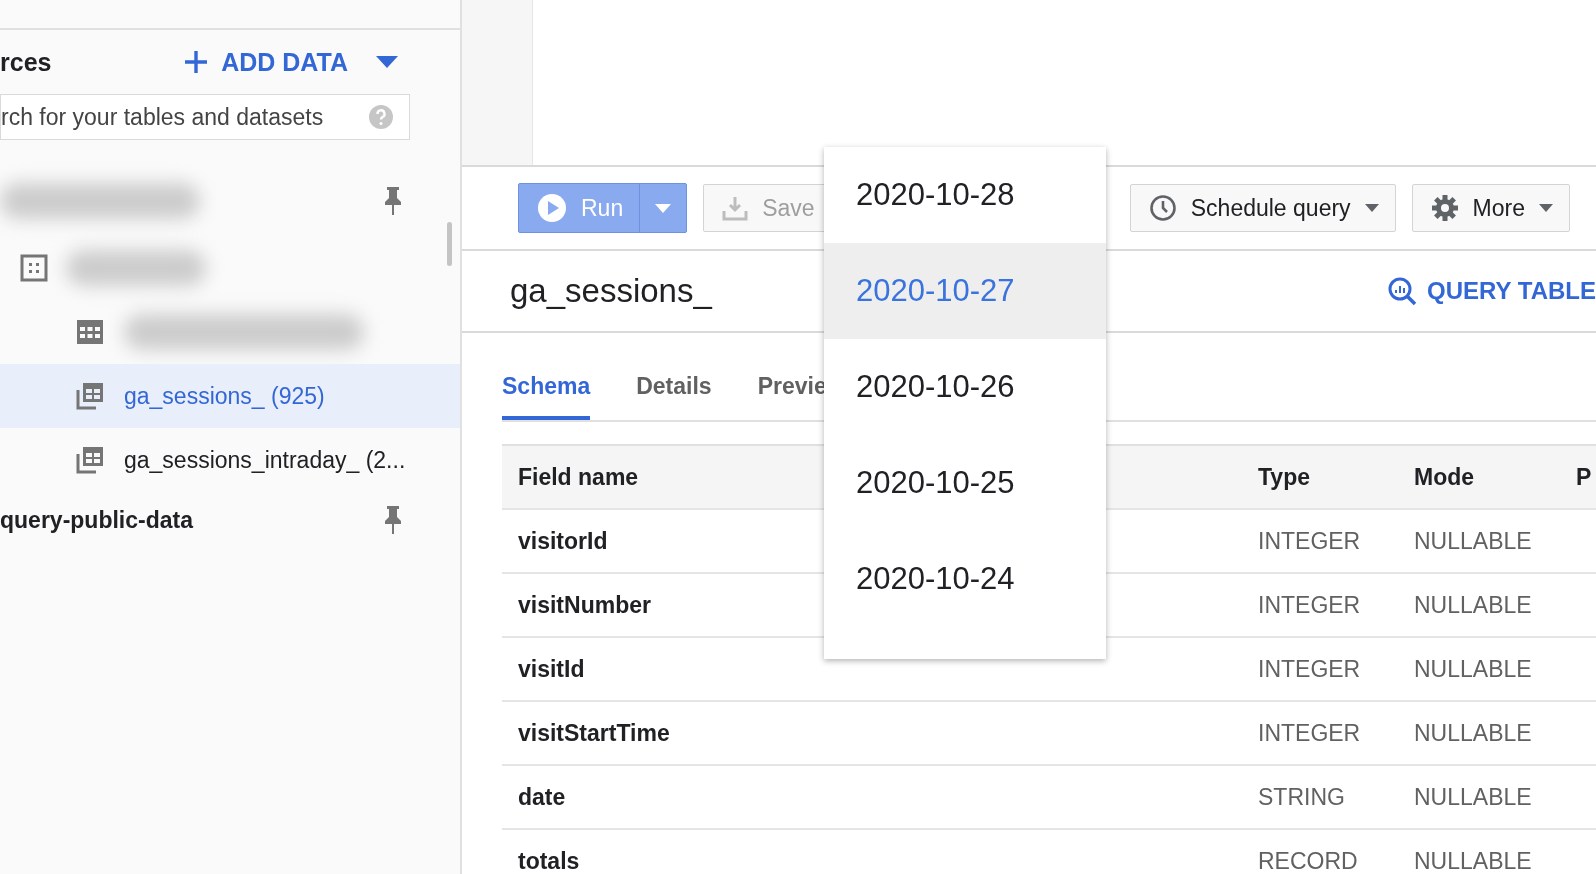  What do you see at coordinates (578, 476) in the screenshot?
I see `column-header: Field name` at bounding box center [578, 476].